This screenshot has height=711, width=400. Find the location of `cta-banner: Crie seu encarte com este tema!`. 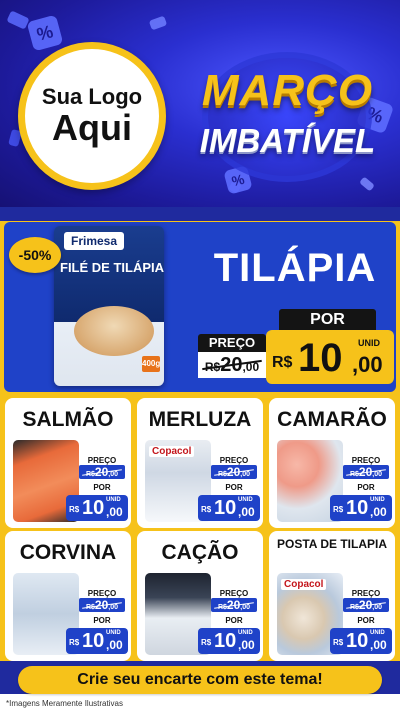

cta-banner: Crie seu encarte com este tema! is located at coordinates (200, 680).